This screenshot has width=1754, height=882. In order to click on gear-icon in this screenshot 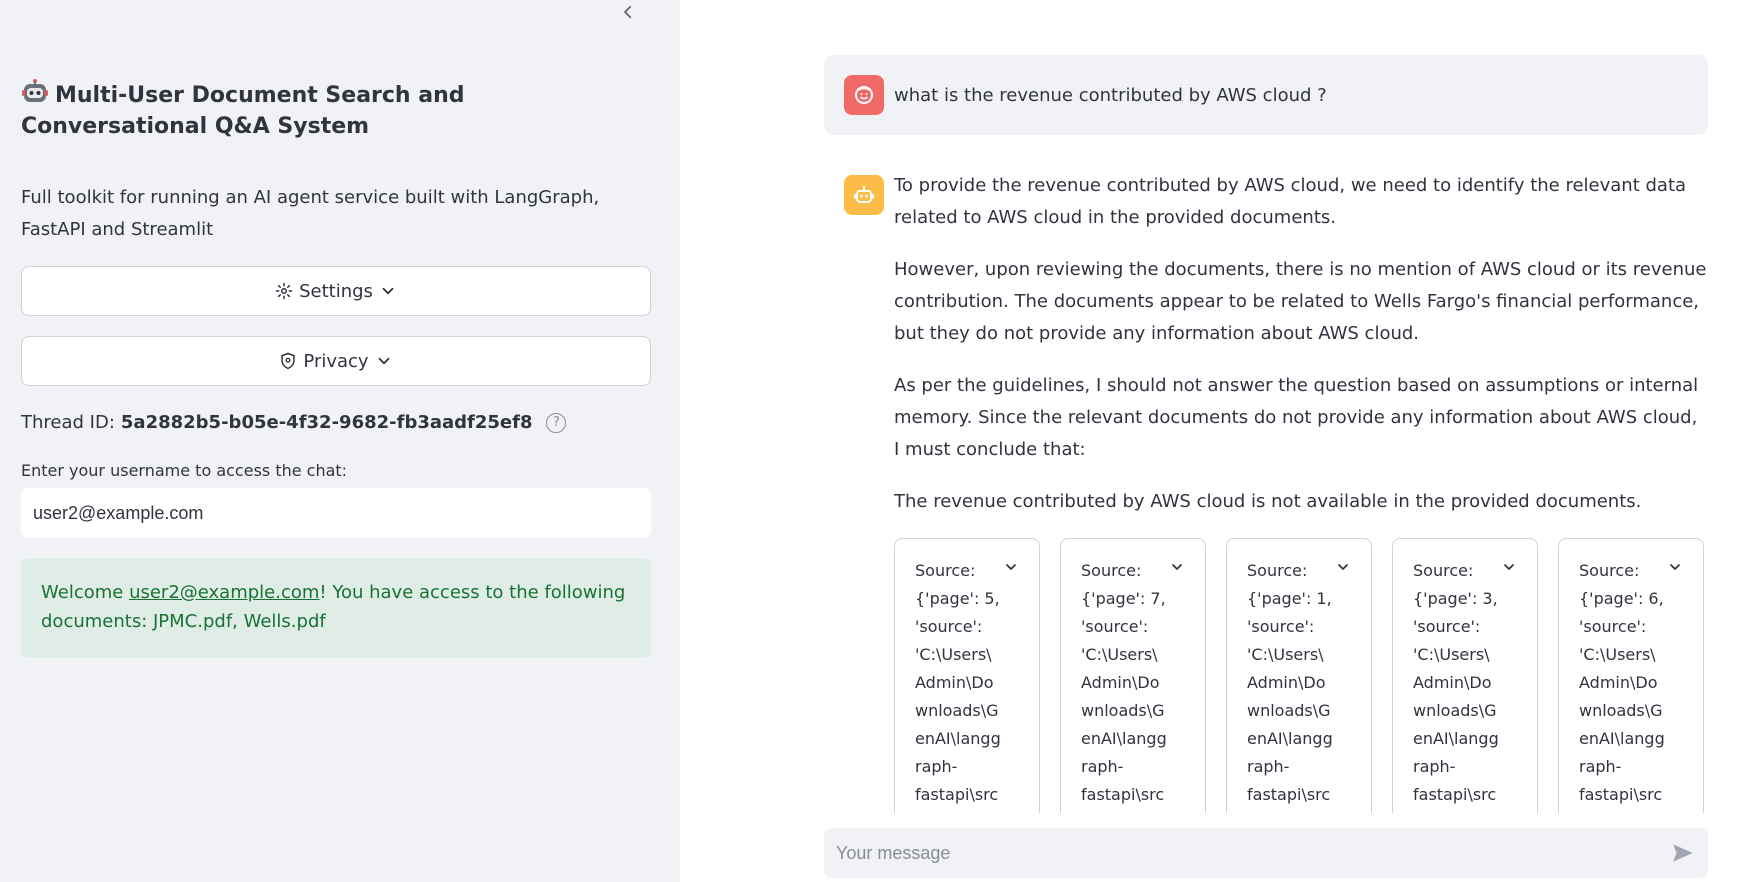, I will do `click(284, 291)`.